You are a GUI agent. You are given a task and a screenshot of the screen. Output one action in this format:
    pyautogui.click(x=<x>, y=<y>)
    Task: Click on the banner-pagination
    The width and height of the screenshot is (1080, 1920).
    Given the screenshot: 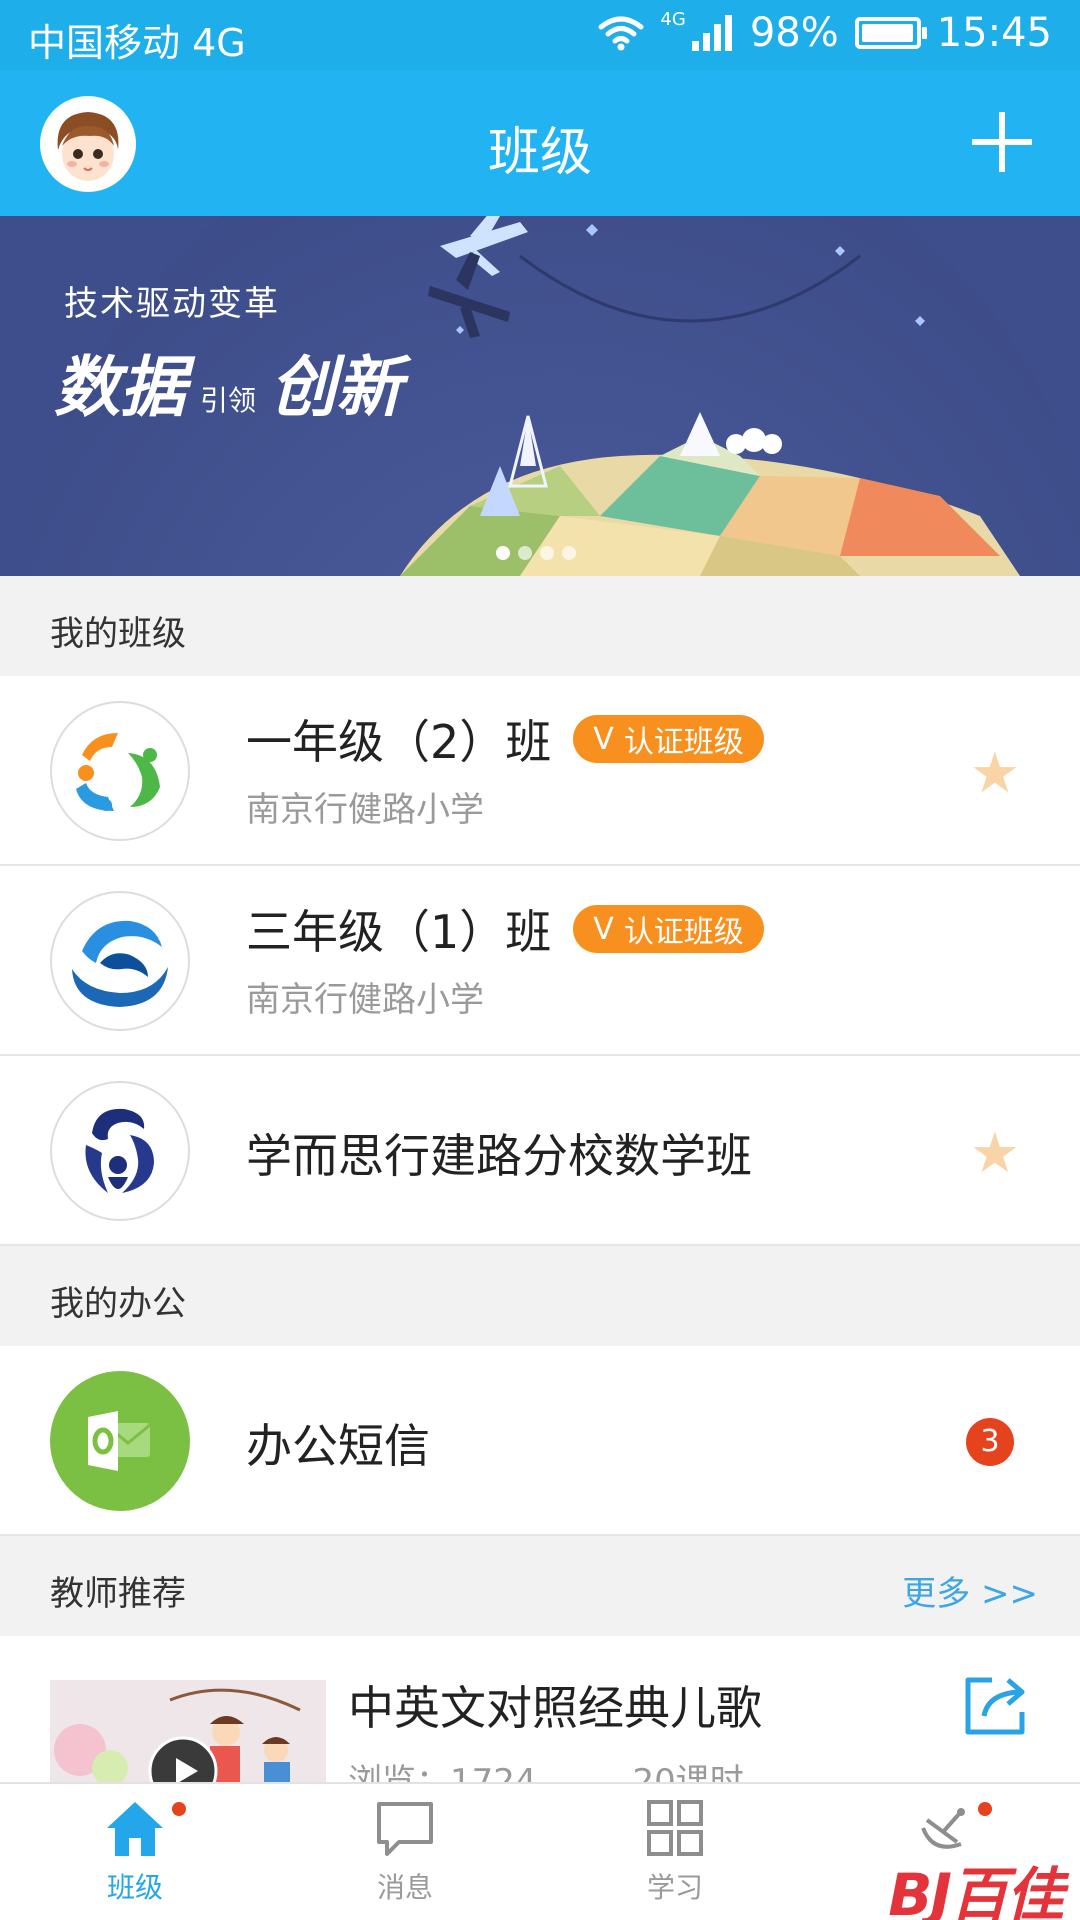 What is the action you would take?
    pyautogui.click(x=536, y=553)
    